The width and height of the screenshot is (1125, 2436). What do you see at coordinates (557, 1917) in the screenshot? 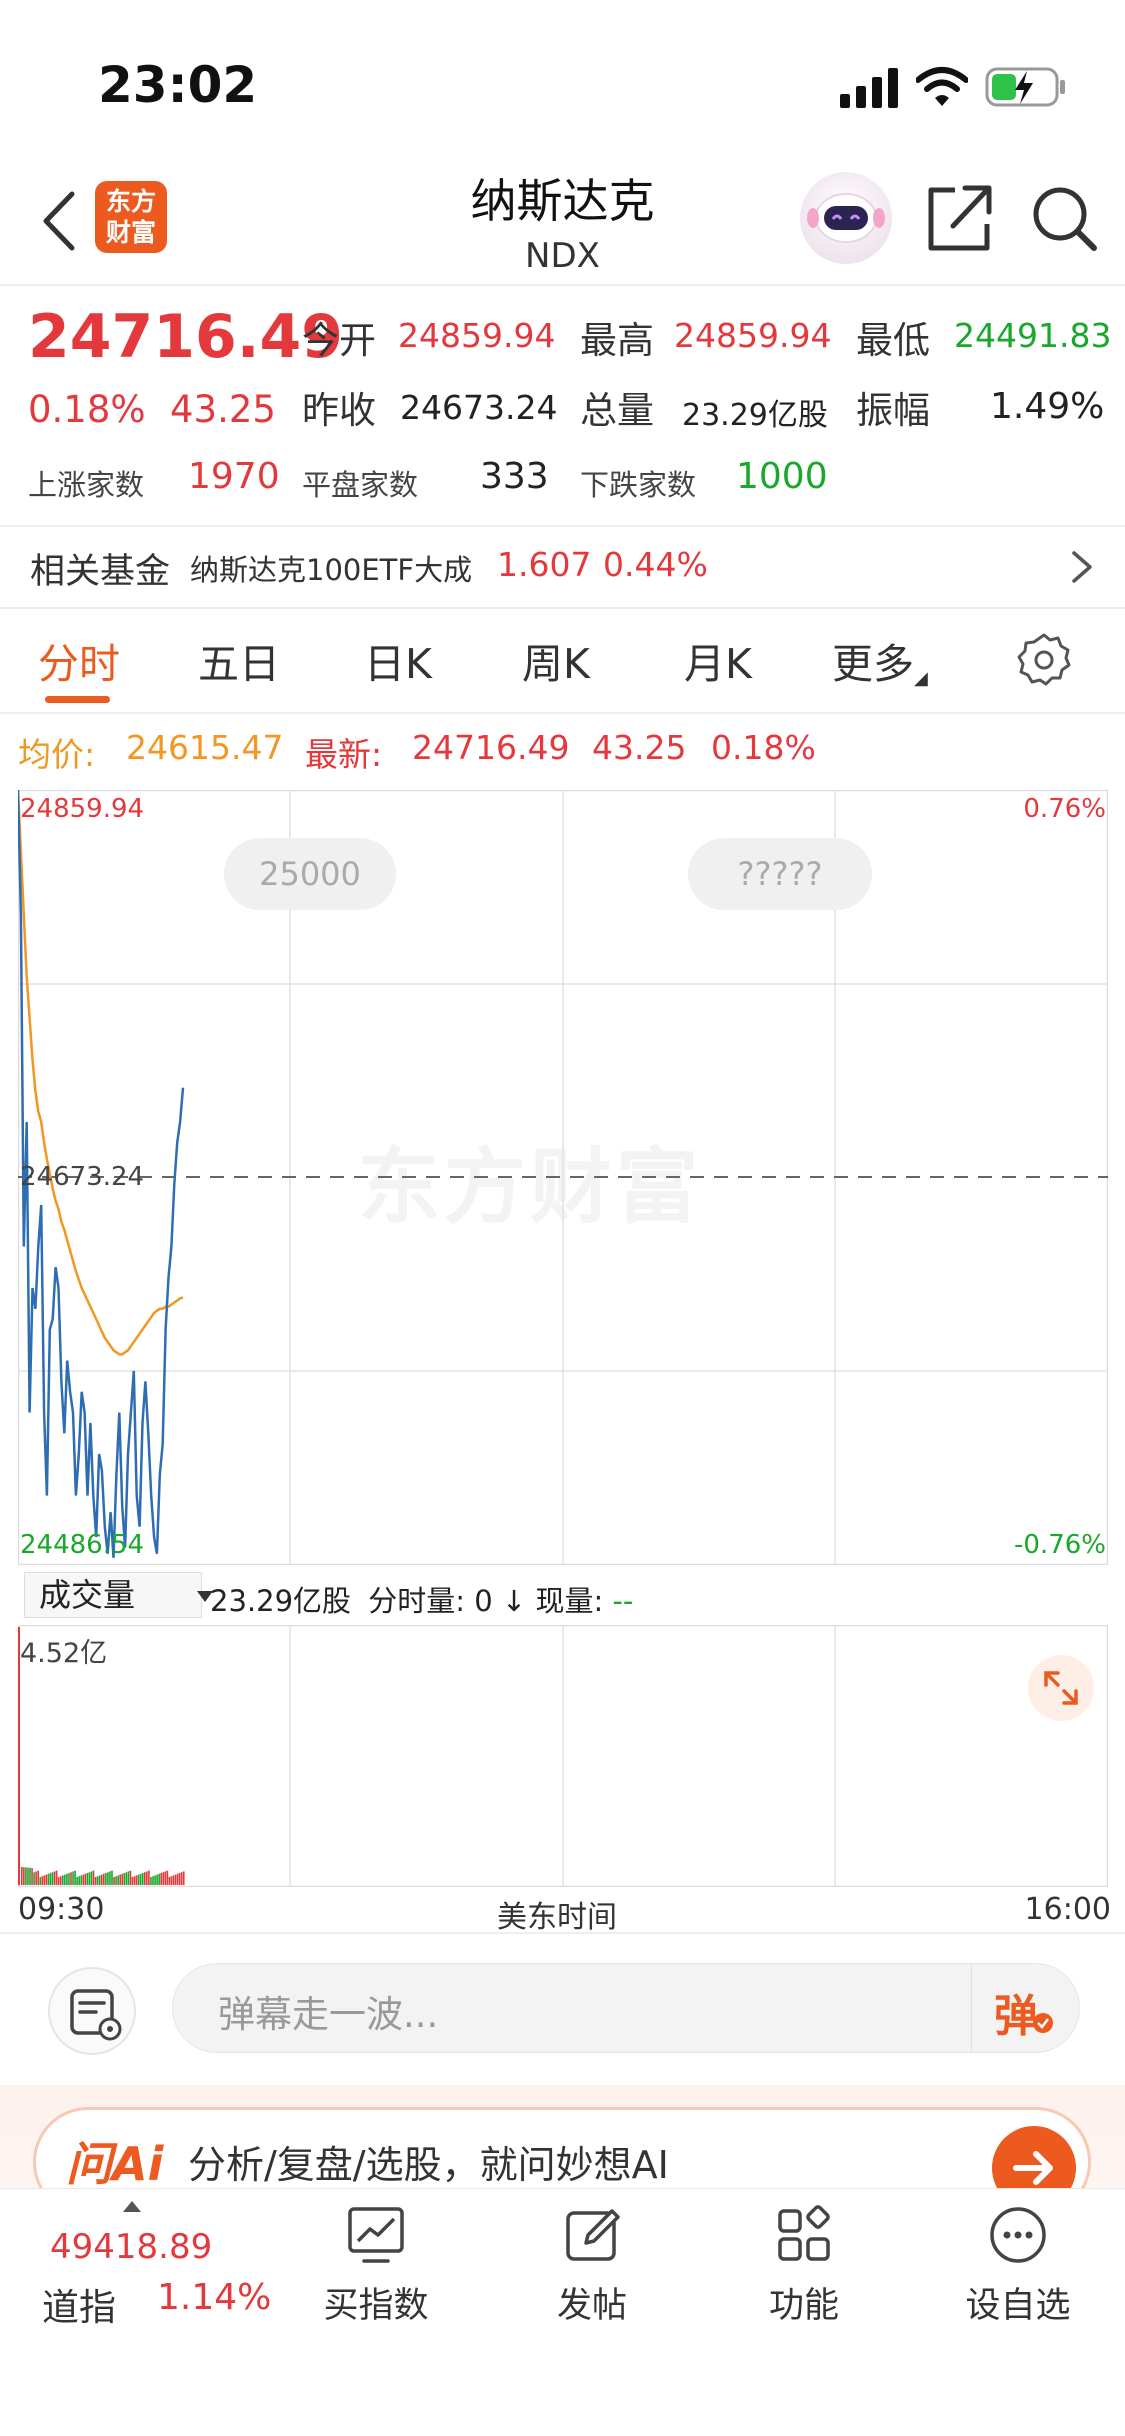
I see `time-zone-label: 美东时间` at bounding box center [557, 1917].